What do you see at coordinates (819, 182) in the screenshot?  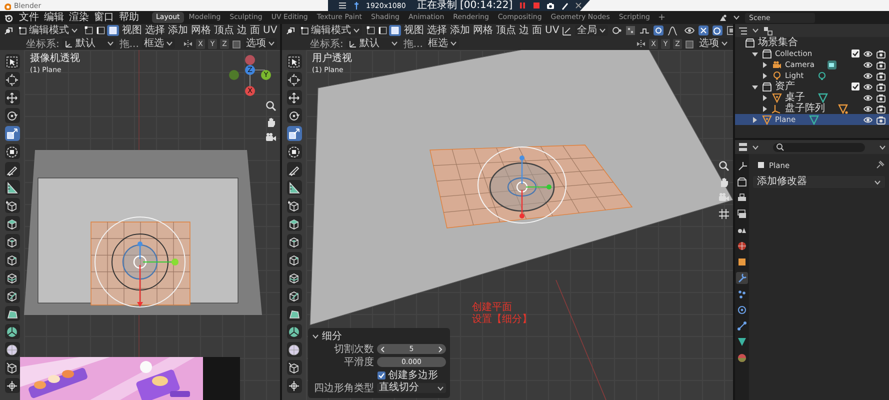 I see `add-modifier-dropdown: 添加修改器` at bounding box center [819, 182].